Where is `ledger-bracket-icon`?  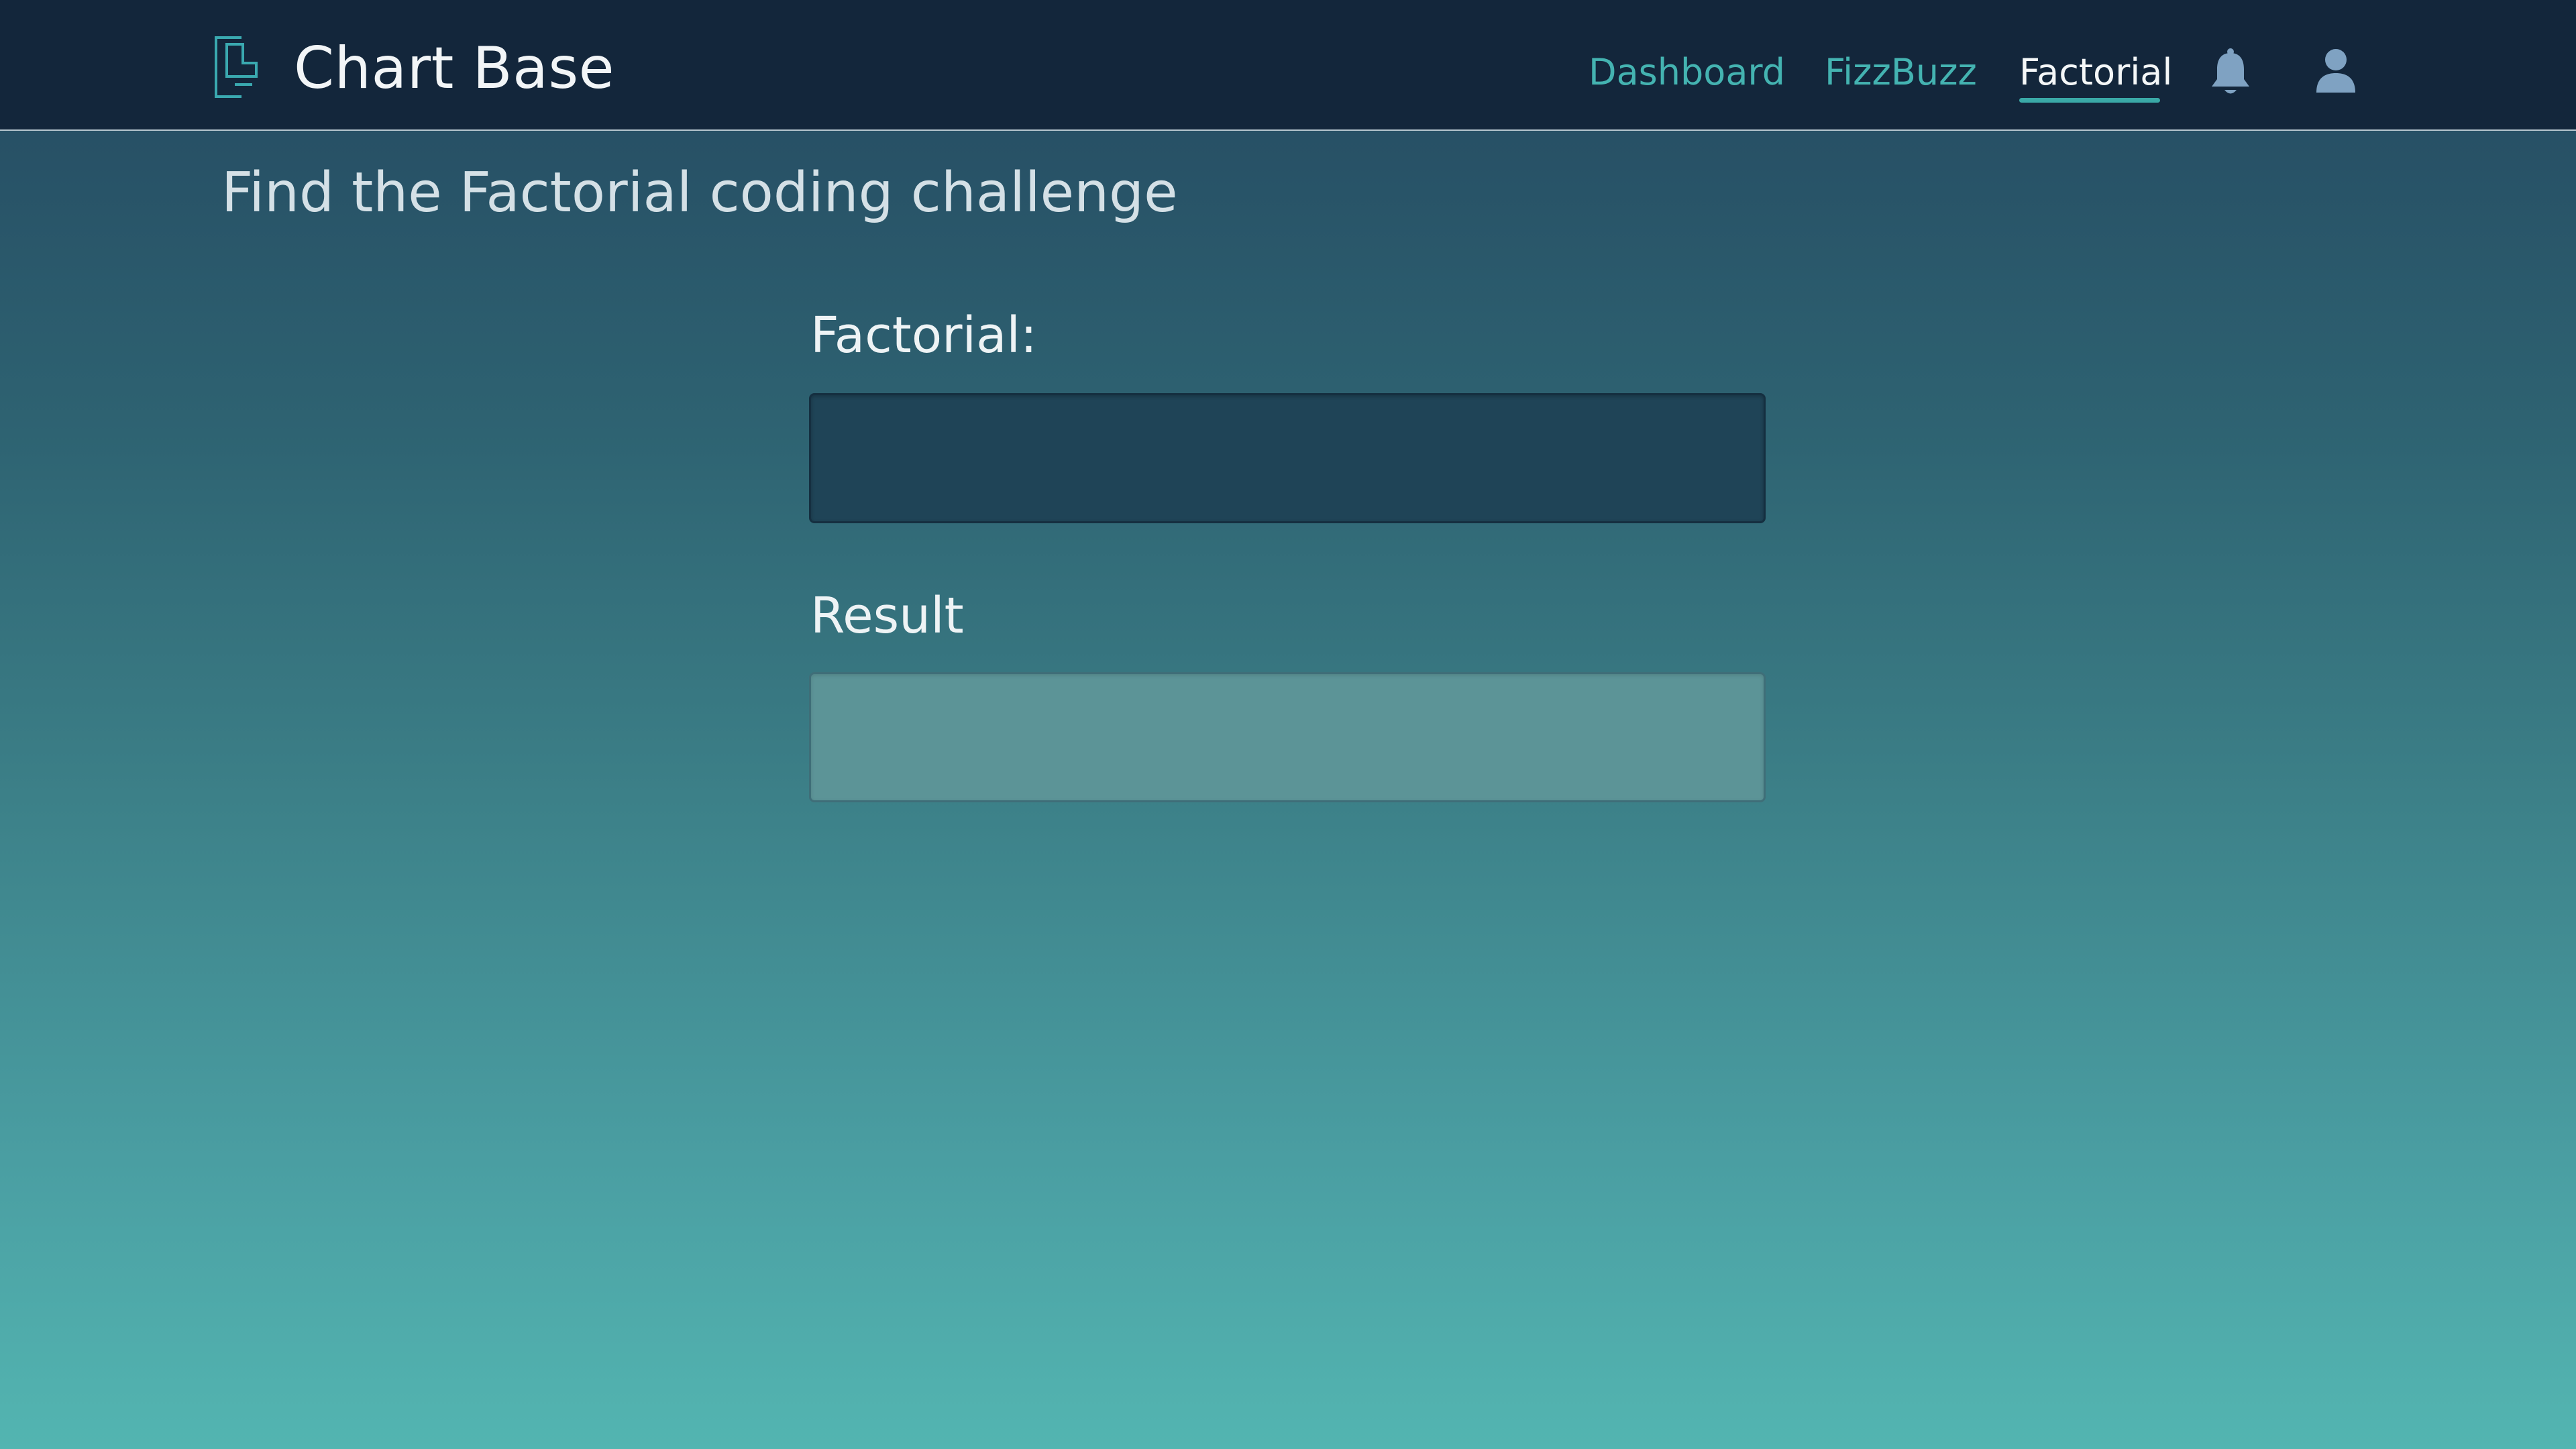
ledger-bracket-icon is located at coordinates (236, 67).